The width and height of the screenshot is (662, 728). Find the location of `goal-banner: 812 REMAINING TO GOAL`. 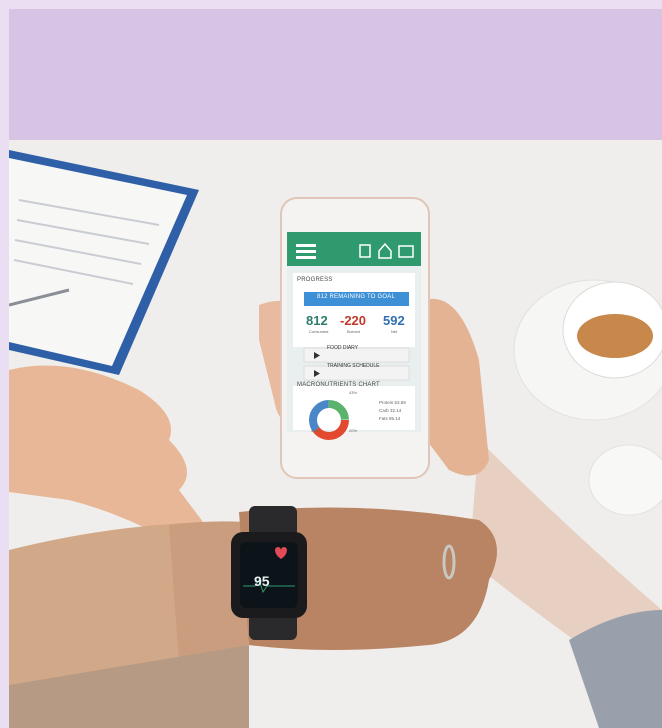

goal-banner: 812 REMAINING TO GOAL is located at coordinates (356, 297).